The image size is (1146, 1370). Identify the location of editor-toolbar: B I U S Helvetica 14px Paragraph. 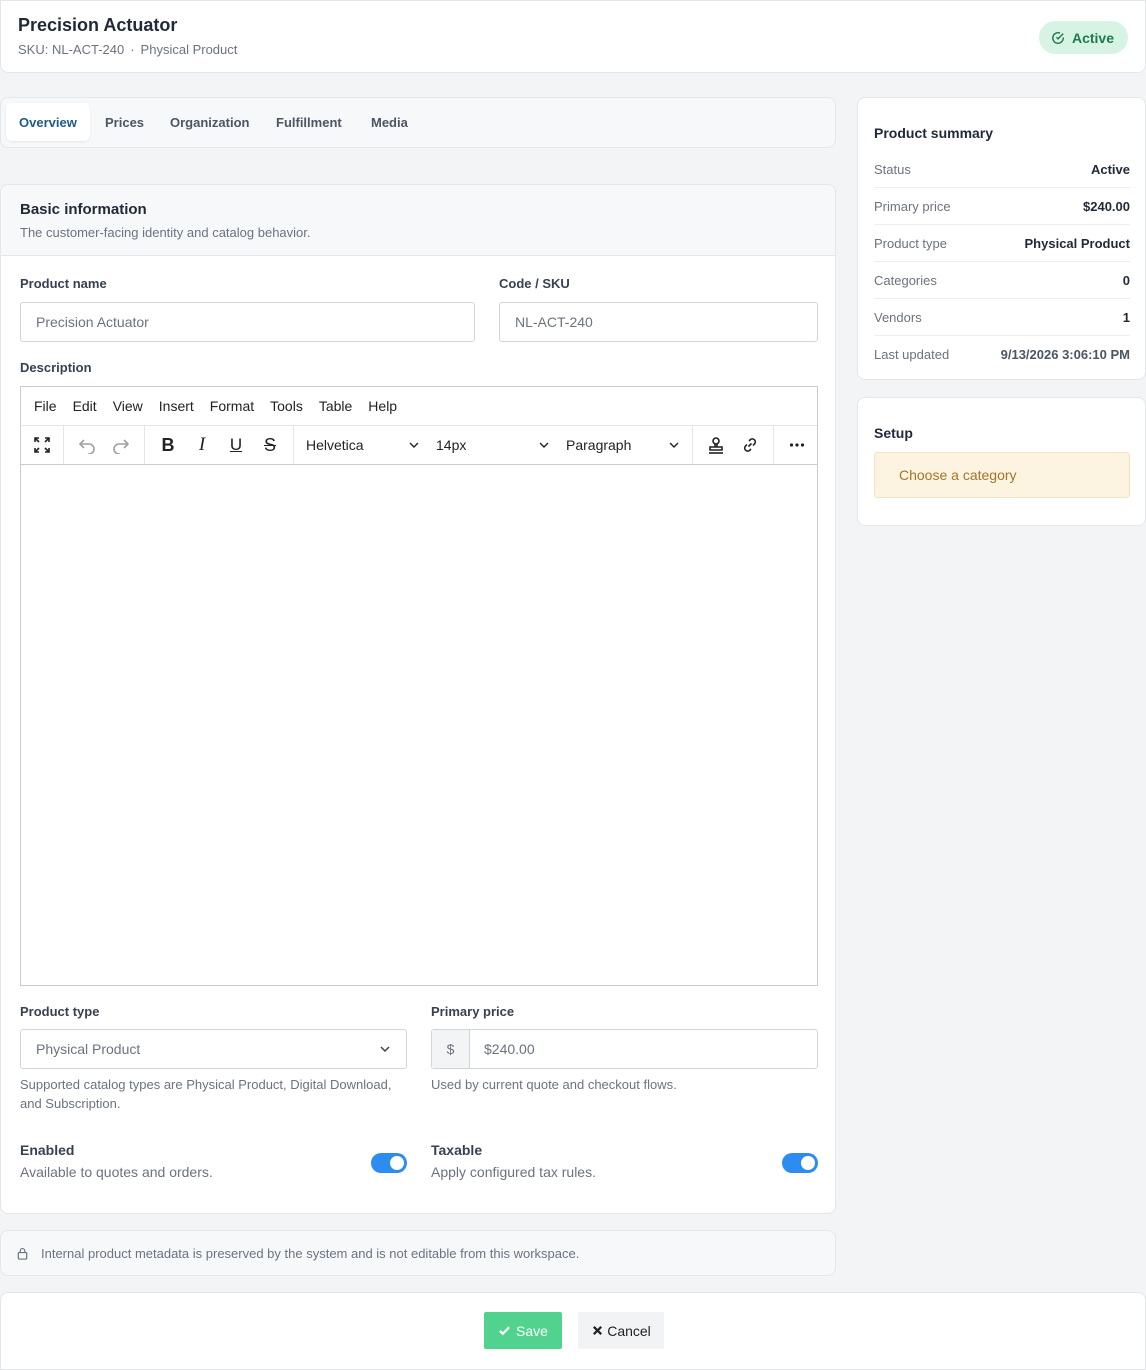
(419, 445).